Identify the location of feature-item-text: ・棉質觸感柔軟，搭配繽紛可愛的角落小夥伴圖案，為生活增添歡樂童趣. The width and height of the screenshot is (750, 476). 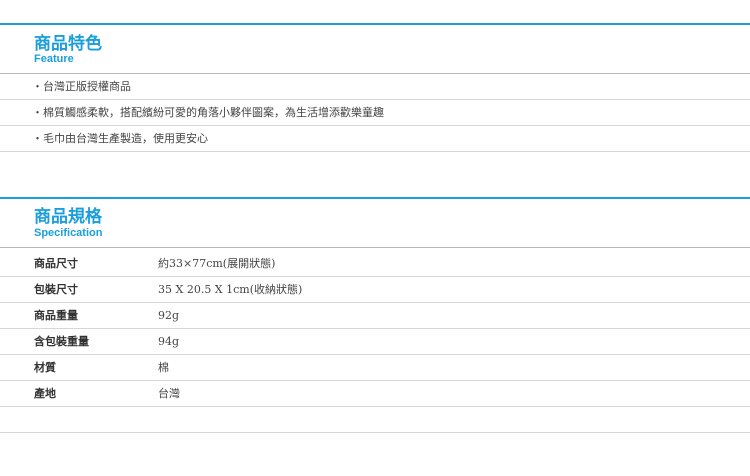
(208, 112).